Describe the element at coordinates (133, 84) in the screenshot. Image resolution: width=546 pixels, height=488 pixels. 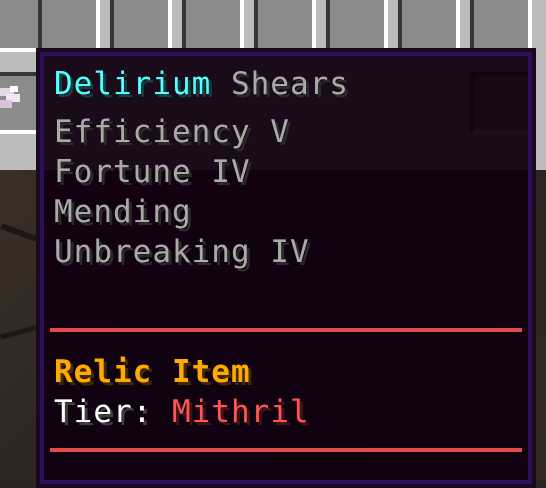
I see `item-name-prefix: Delirium` at that location.